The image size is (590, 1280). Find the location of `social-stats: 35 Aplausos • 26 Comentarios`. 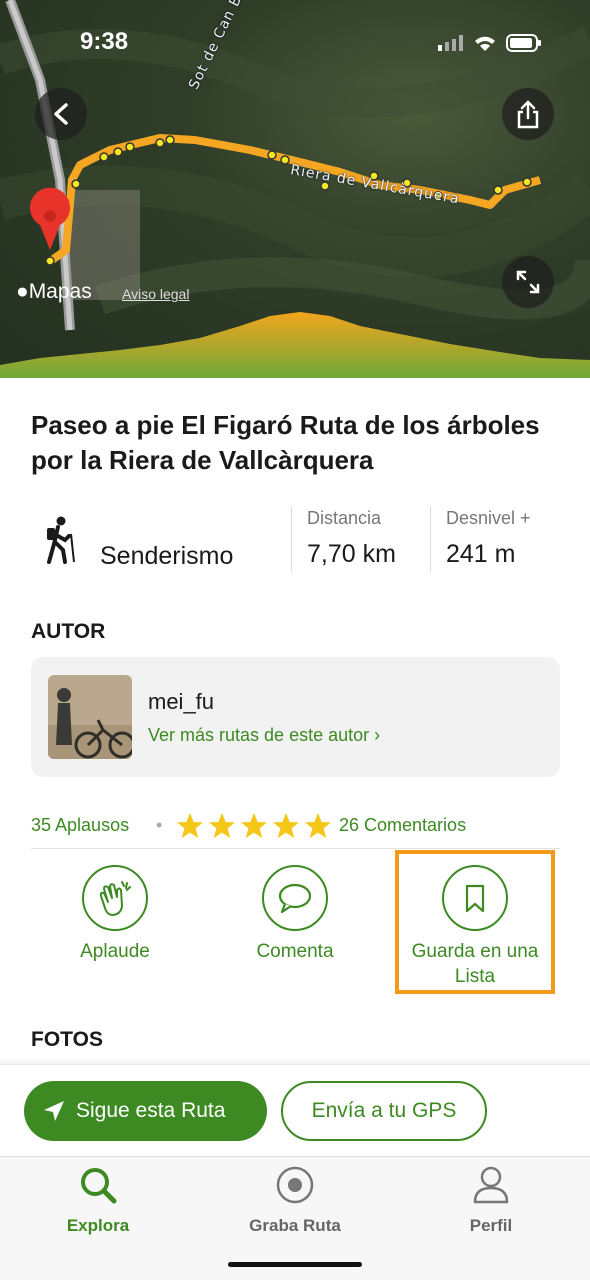

social-stats: 35 Aplausos • 26 Comentarios is located at coordinates (296, 828).